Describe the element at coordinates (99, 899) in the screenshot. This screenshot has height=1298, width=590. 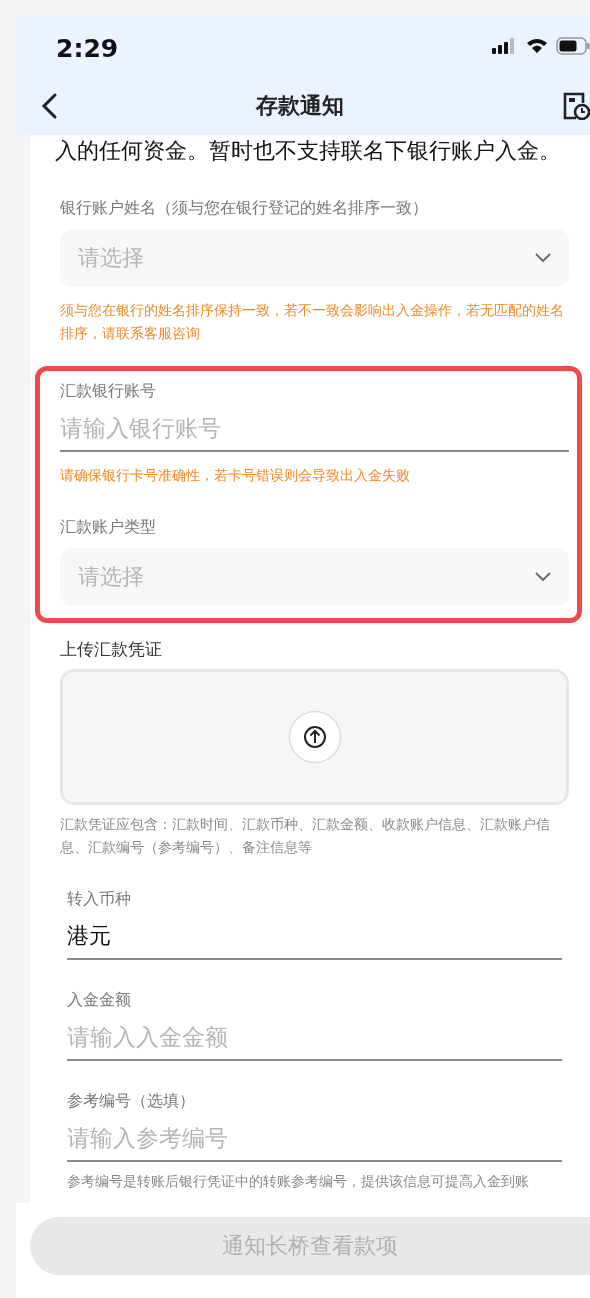
I see `field-label: 转入币种` at that location.